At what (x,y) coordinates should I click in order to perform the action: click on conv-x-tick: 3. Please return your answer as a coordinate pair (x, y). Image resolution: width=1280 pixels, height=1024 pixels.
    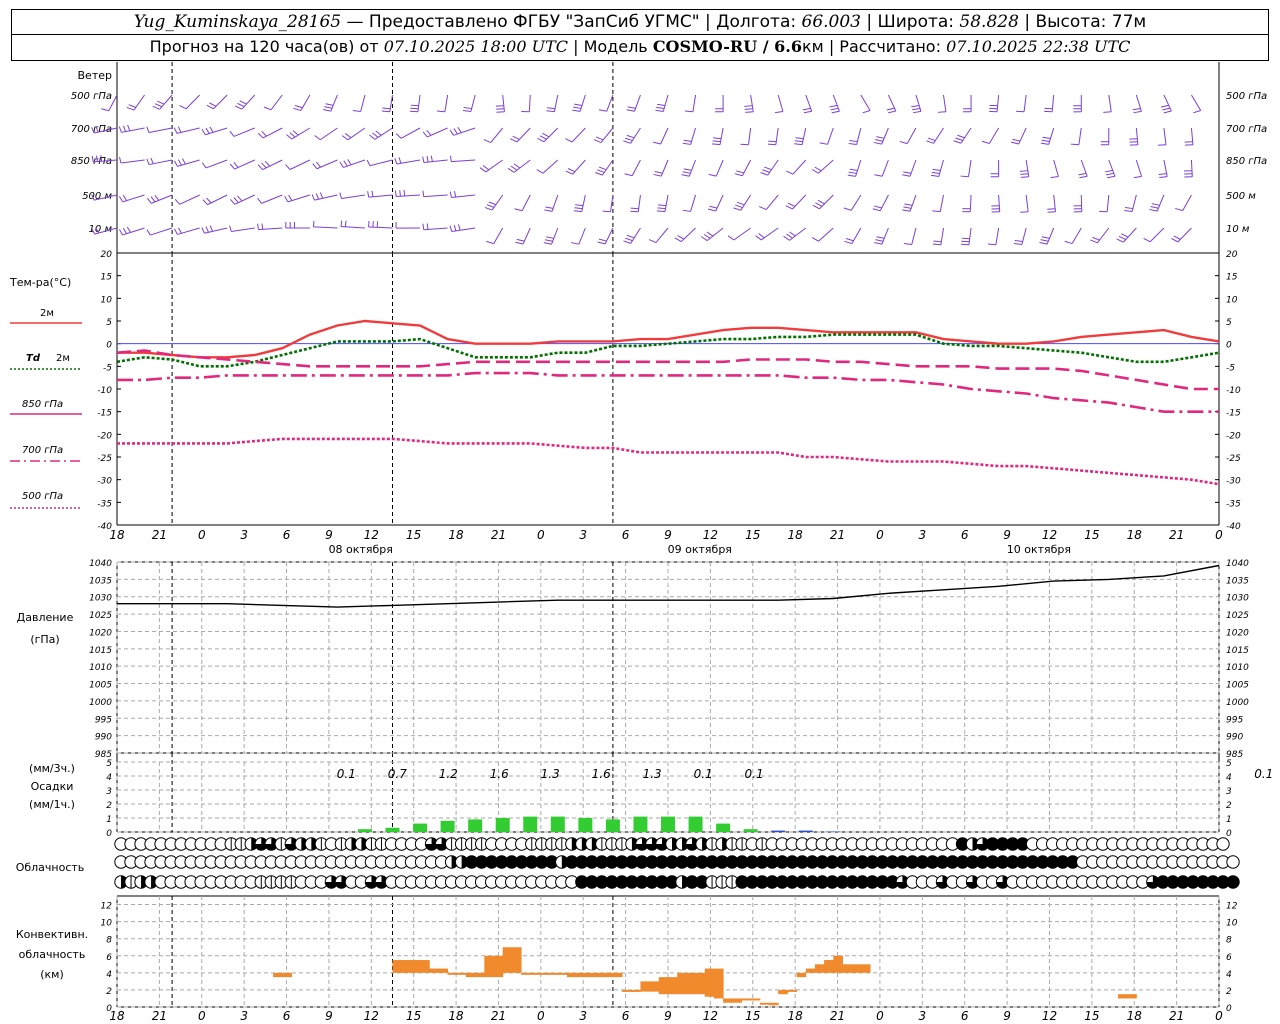
    Looking at the image, I should click on (244, 1016).